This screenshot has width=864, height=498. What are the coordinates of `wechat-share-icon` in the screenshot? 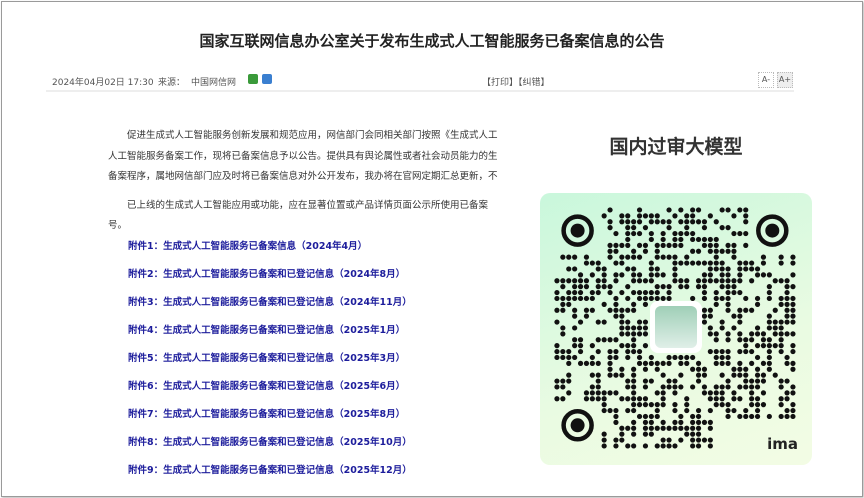 It's located at (253, 79).